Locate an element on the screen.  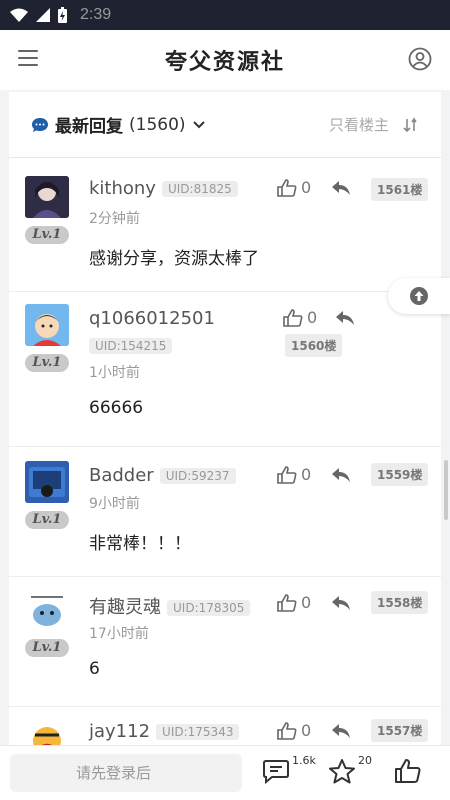
user-icon is located at coordinates (420, 59).